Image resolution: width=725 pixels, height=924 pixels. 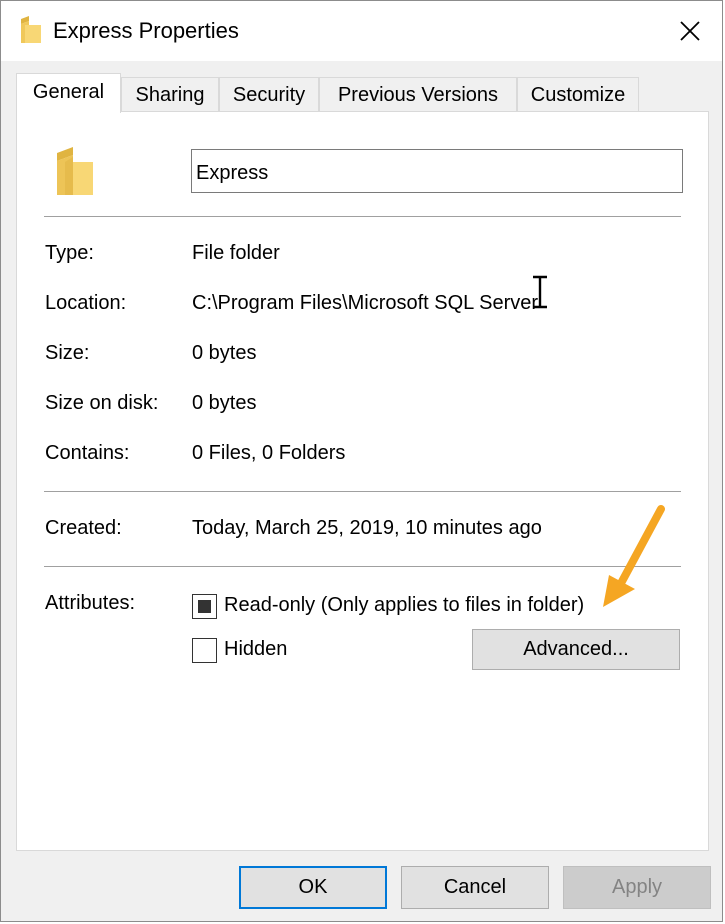 What do you see at coordinates (313, 887) in the screenshot?
I see `ok-button: OK` at bounding box center [313, 887].